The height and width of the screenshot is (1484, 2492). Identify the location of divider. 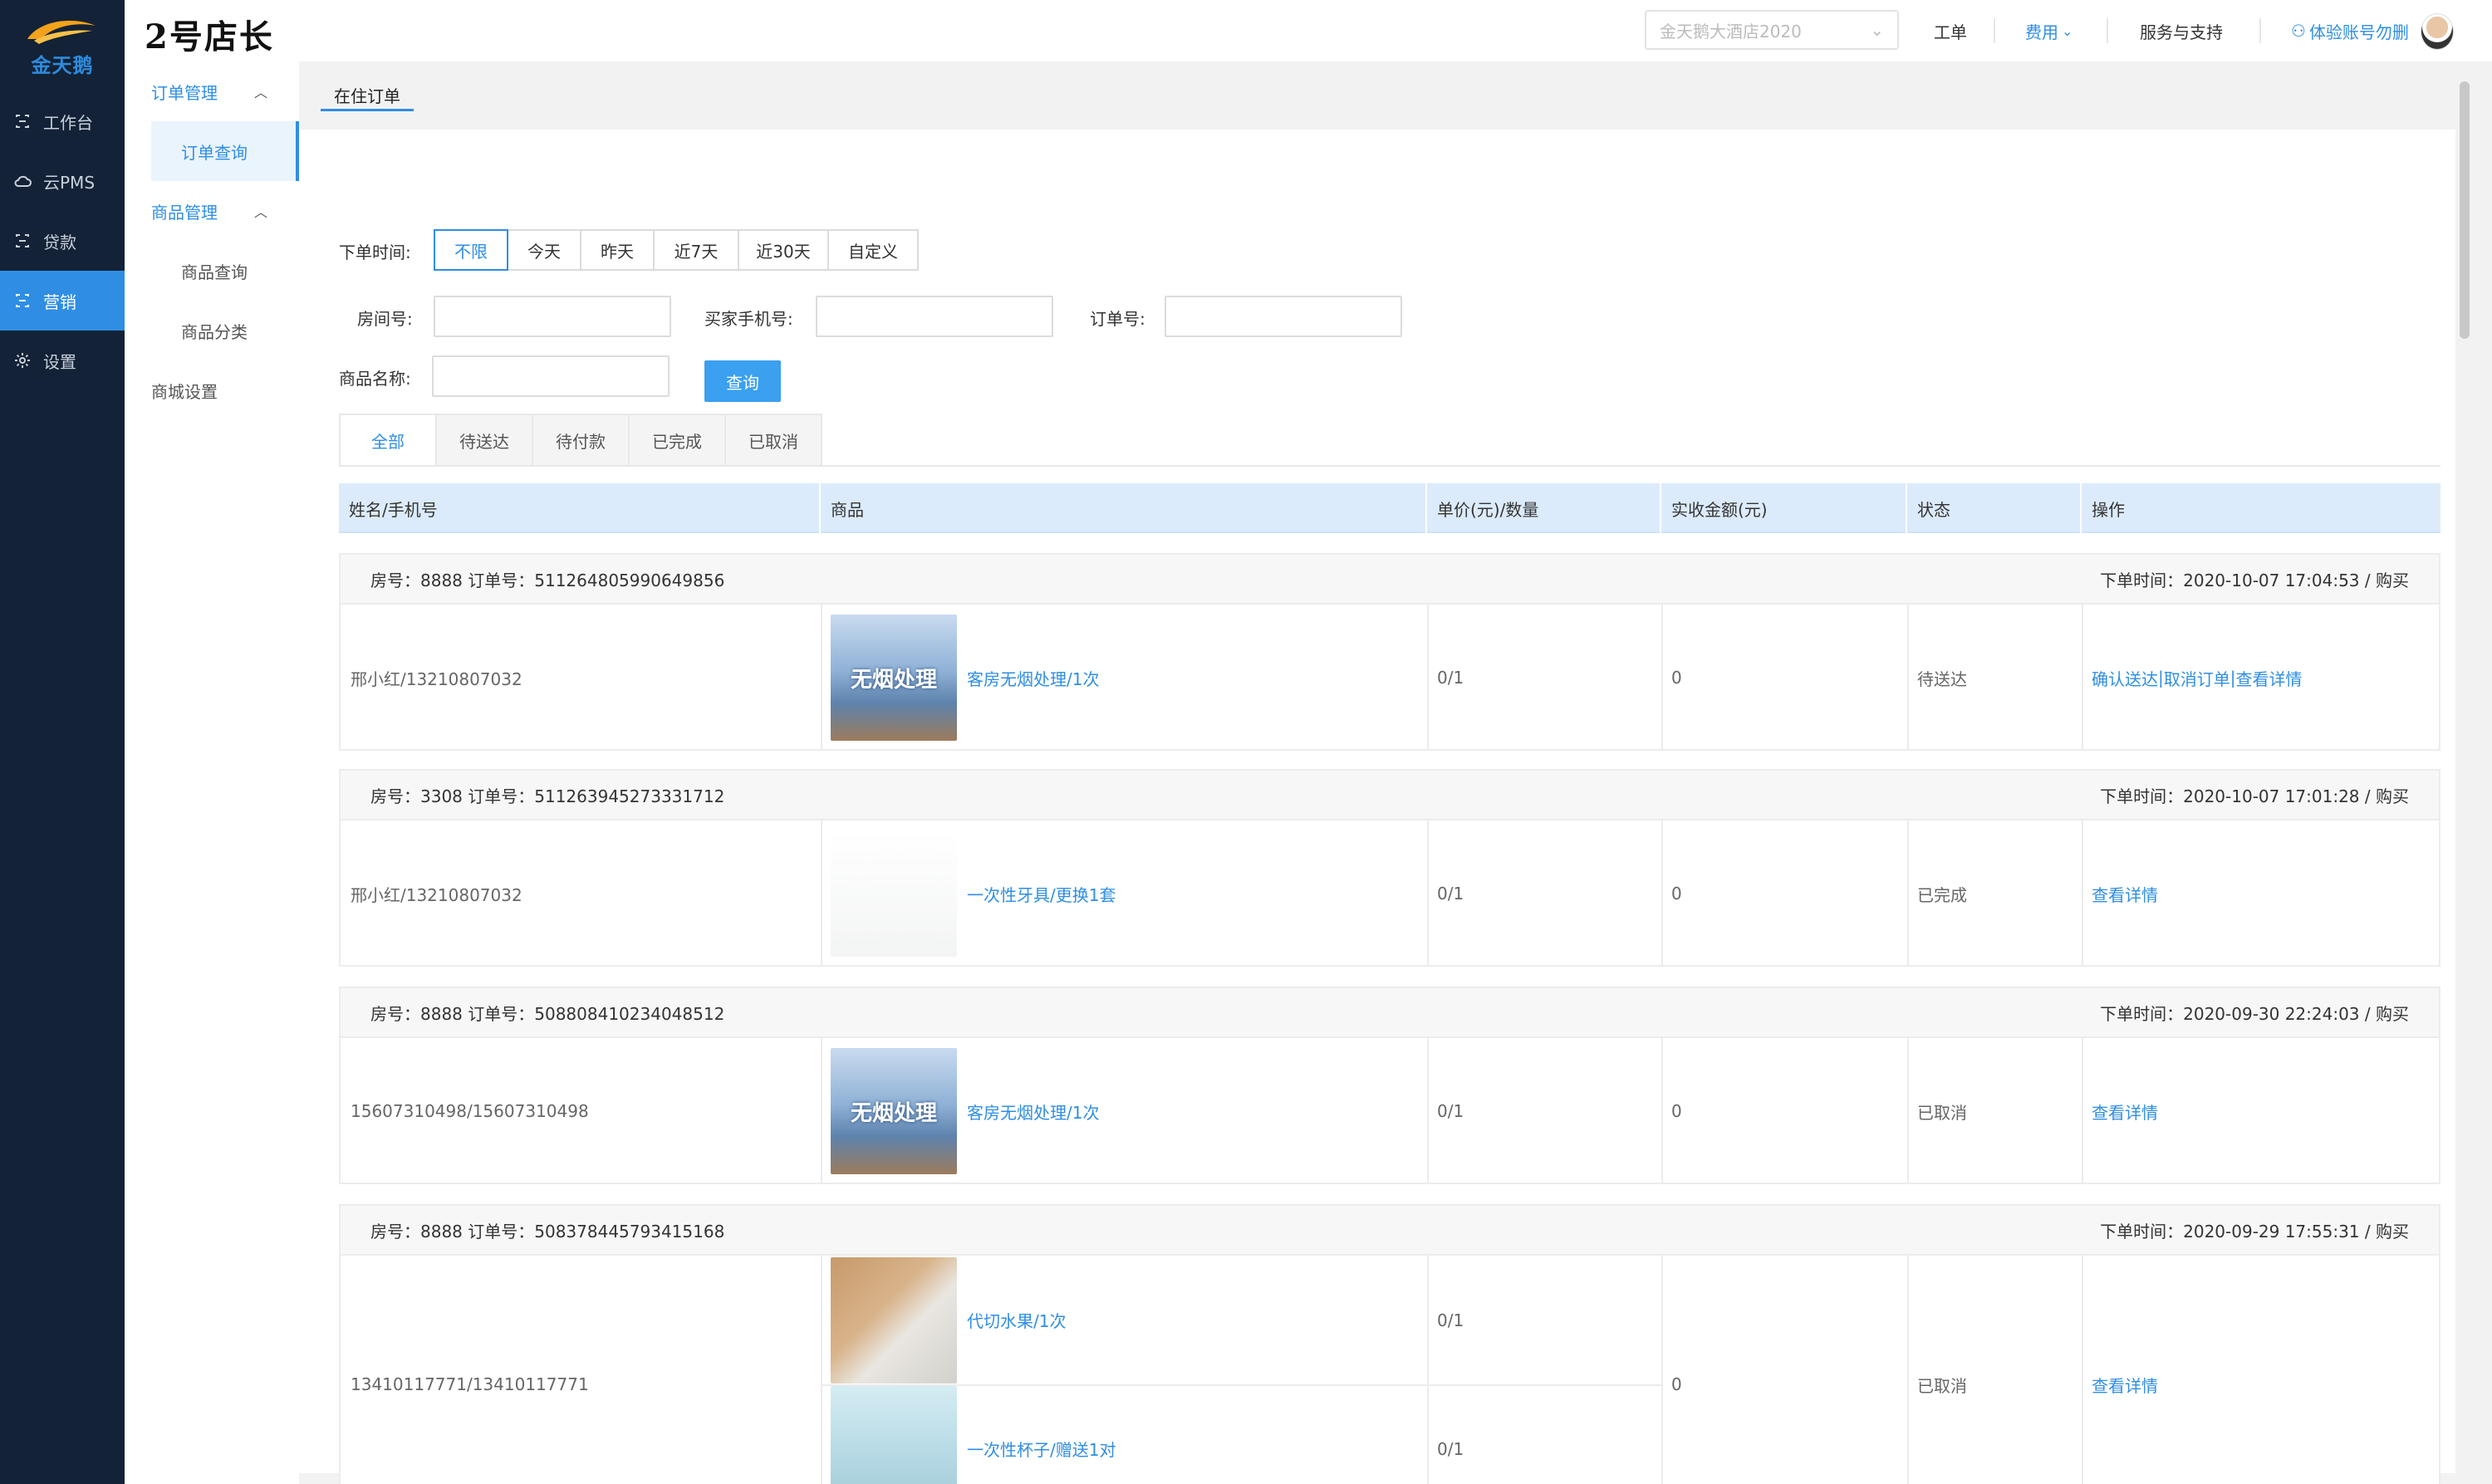
(2260, 31).